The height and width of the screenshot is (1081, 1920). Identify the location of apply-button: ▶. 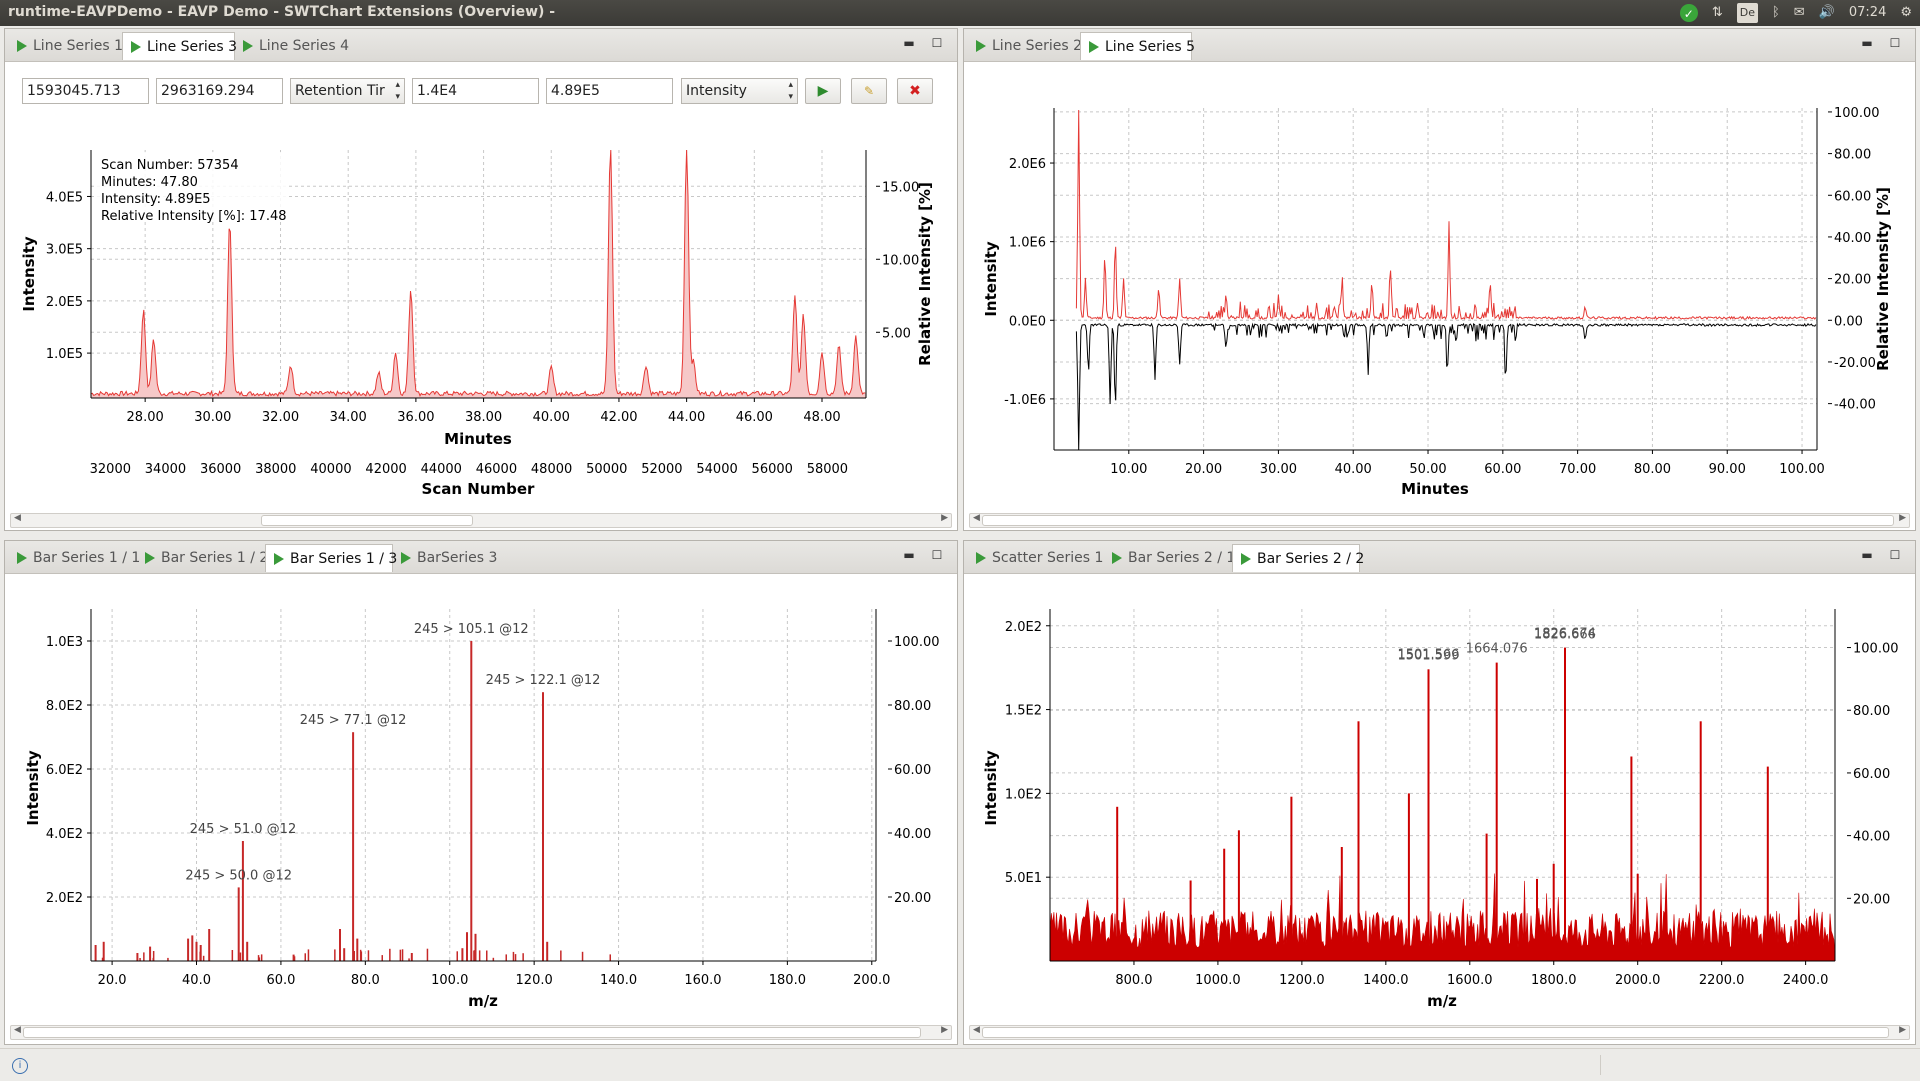
(823, 91).